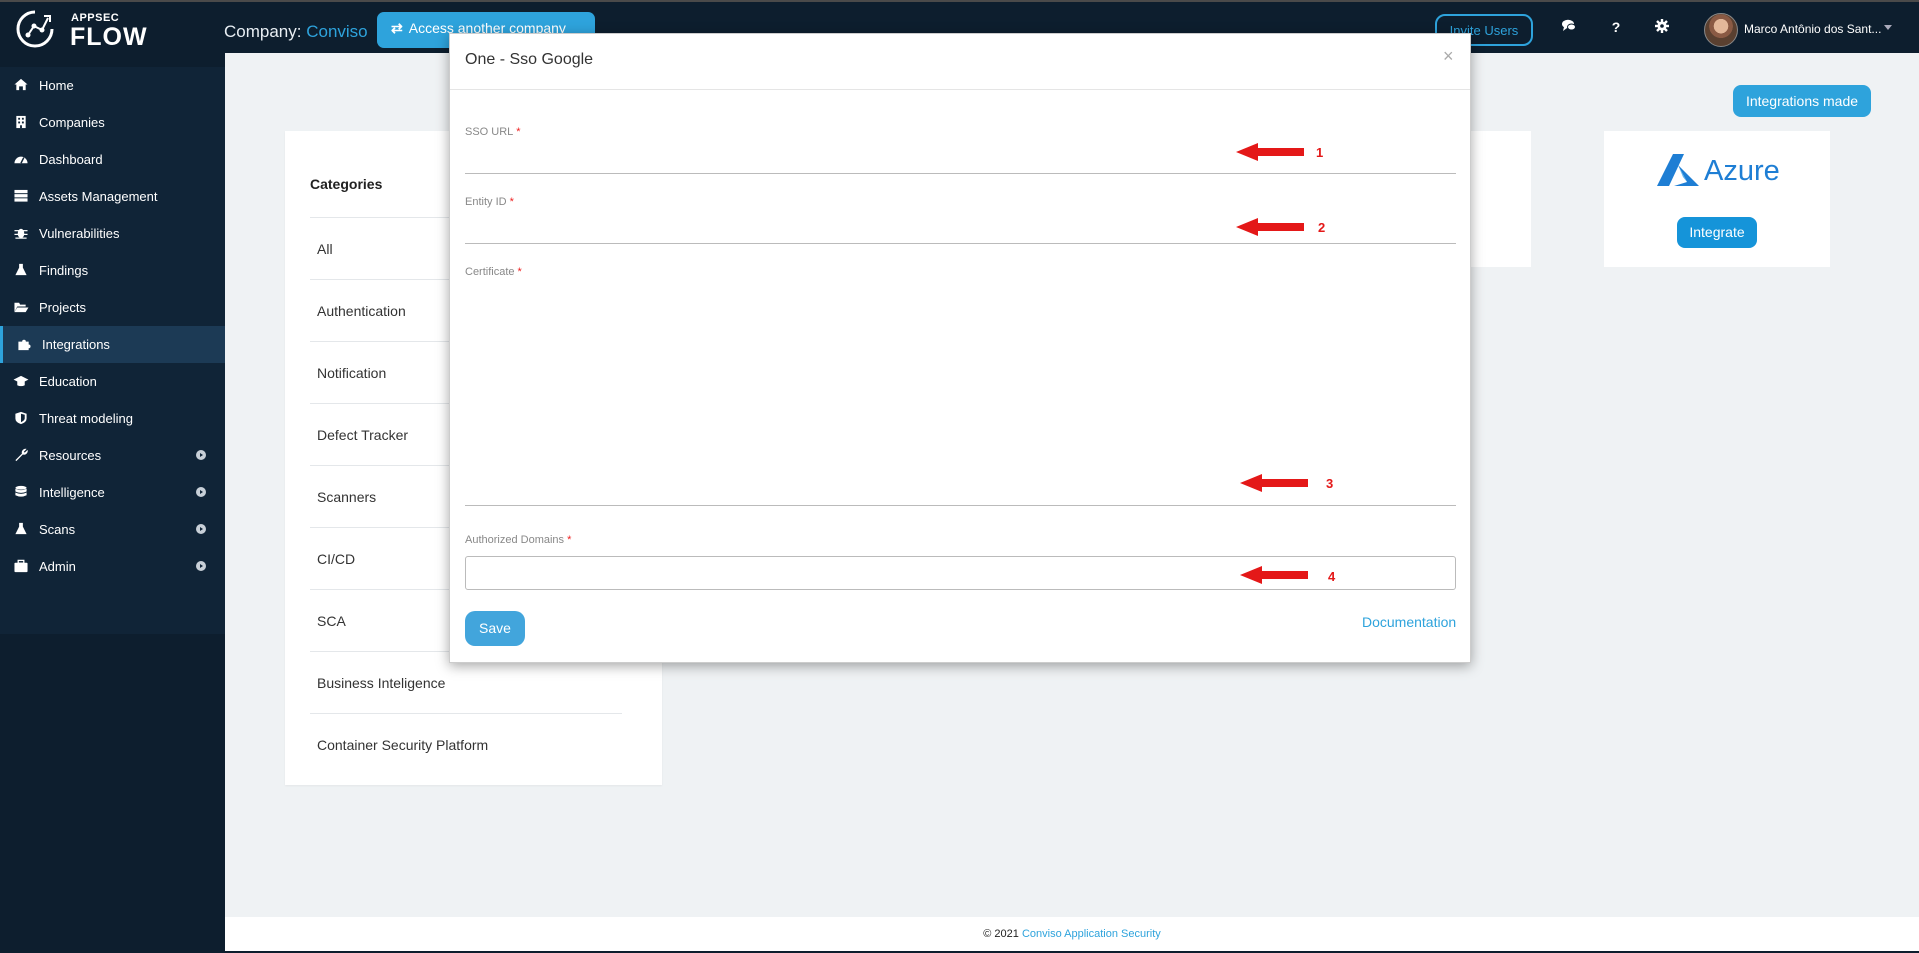 The width and height of the screenshot is (1919, 953). Describe the element at coordinates (72, 122) in the screenshot. I see `sidebar-item-label: Companies` at that location.